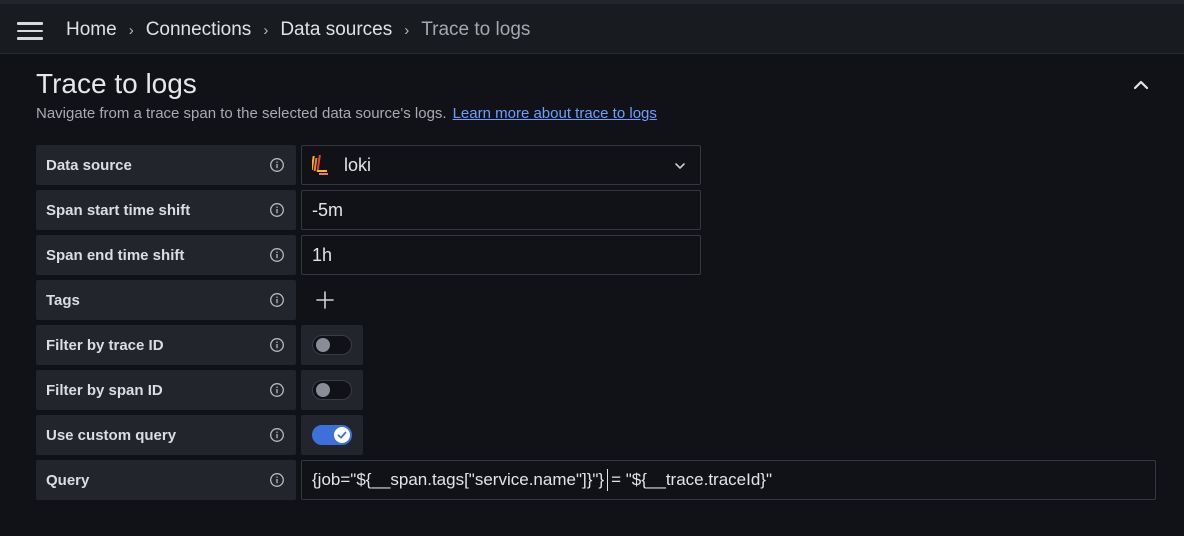 Image resolution: width=1184 pixels, height=536 pixels. I want to click on data-source-label: Data source, so click(166, 165).